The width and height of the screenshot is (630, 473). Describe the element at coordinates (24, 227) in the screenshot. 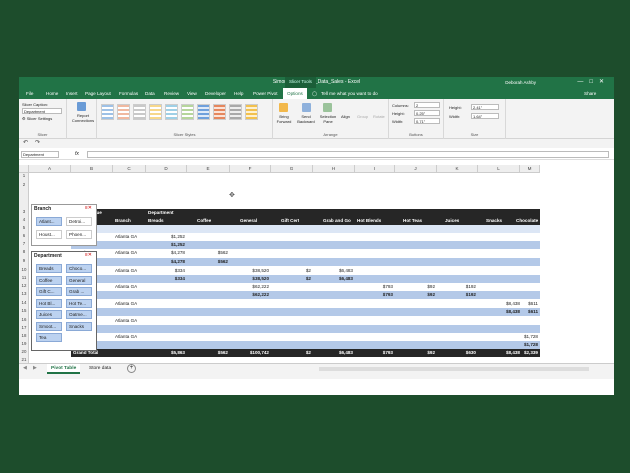

I see `row-header-5: 5` at that location.